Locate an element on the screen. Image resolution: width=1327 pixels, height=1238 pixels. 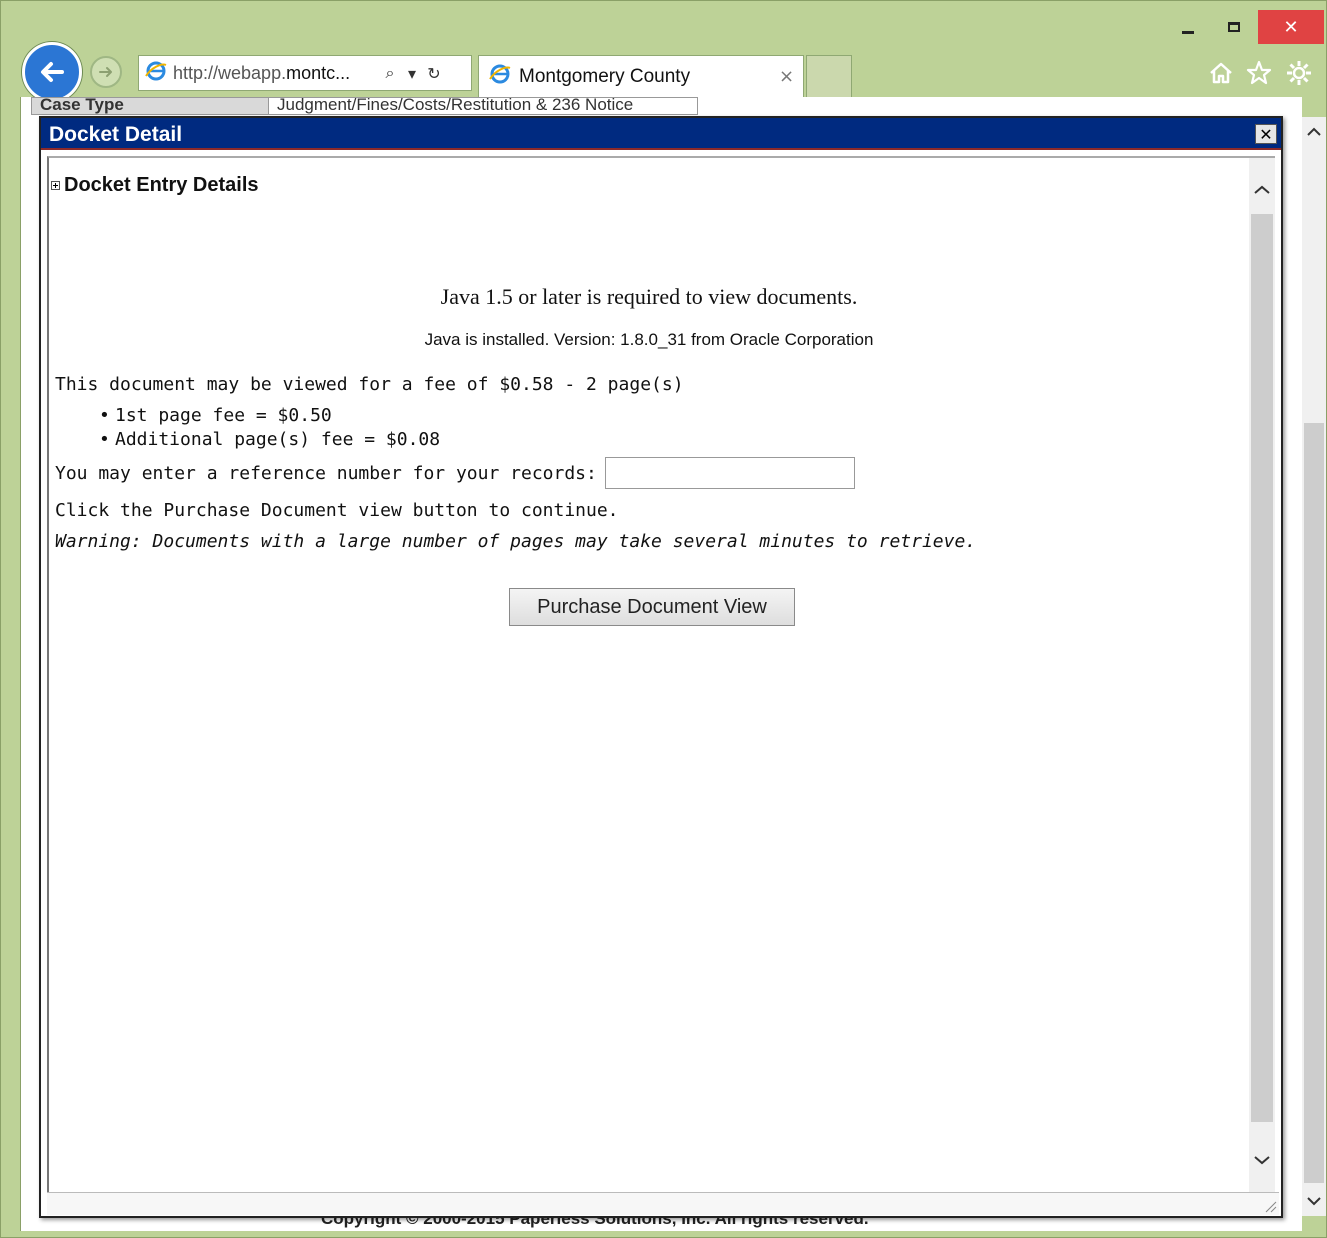
gear-icon is located at coordinates (1299, 73).